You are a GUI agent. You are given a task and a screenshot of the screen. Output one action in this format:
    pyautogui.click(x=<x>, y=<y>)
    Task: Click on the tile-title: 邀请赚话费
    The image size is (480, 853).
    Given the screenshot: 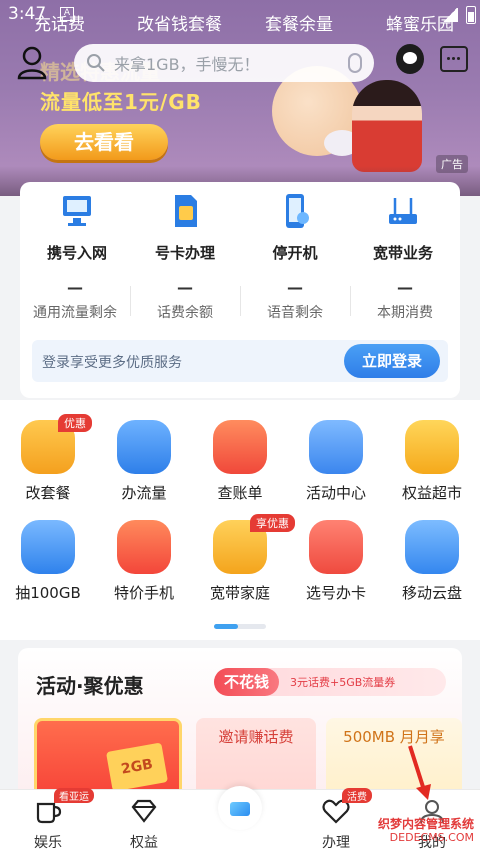 What is the action you would take?
    pyautogui.click(x=256, y=737)
    